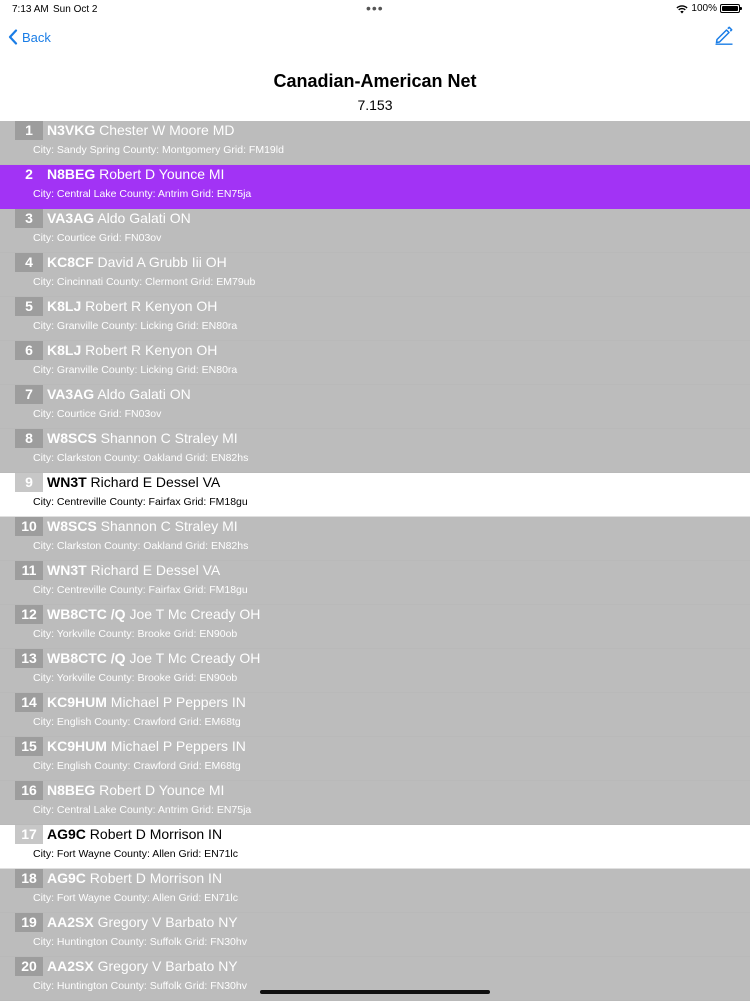 The width and height of the screenshot is (750, 1001). I want to click on status-date: Sun Oct 2, so click(75, 9).